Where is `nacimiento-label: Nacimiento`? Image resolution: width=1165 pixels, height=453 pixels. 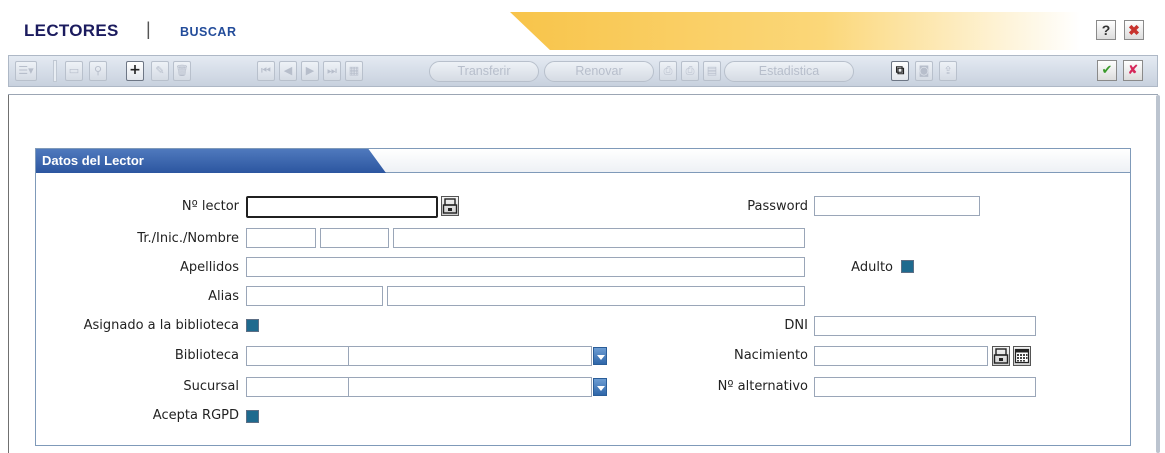
nacimiento-label: Nacimiento is located at coordinates (770, 355).